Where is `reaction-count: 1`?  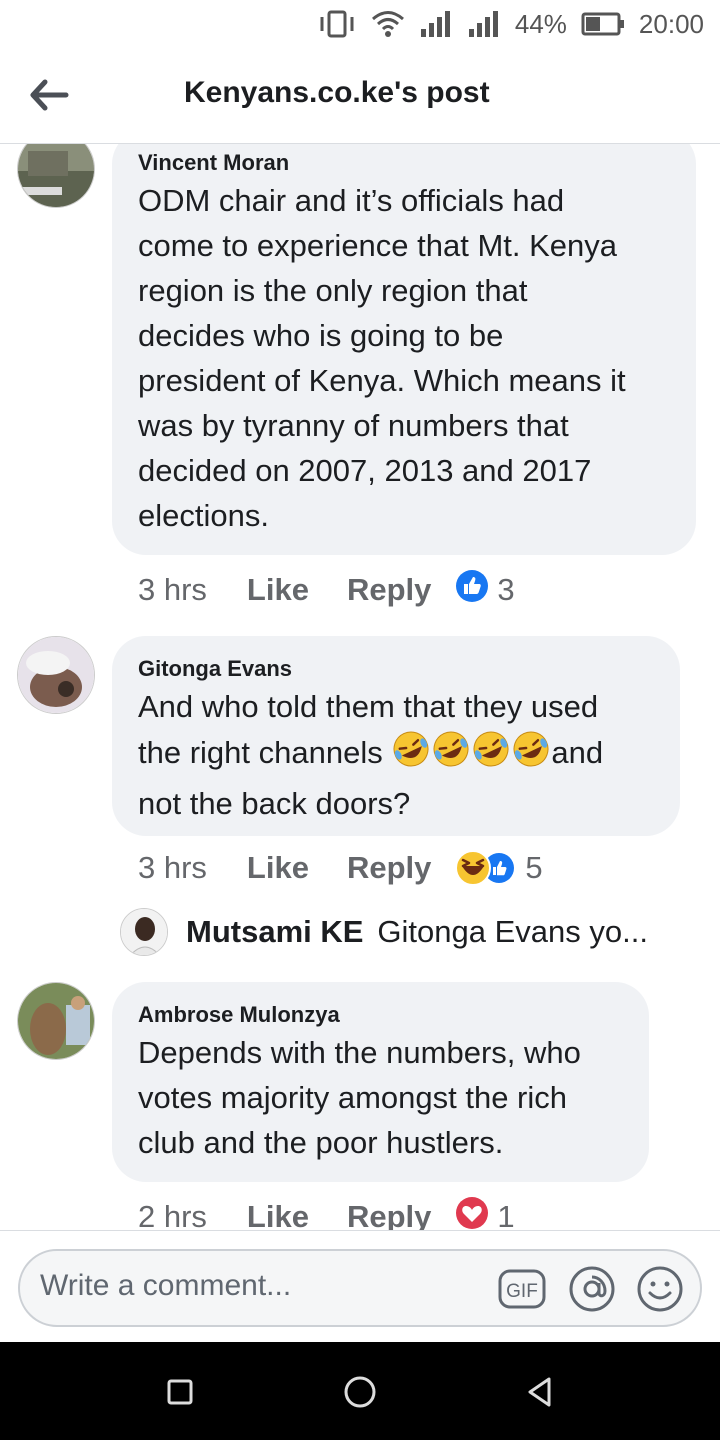
reaction-count: 1 is located at coordinates (505, 1214).